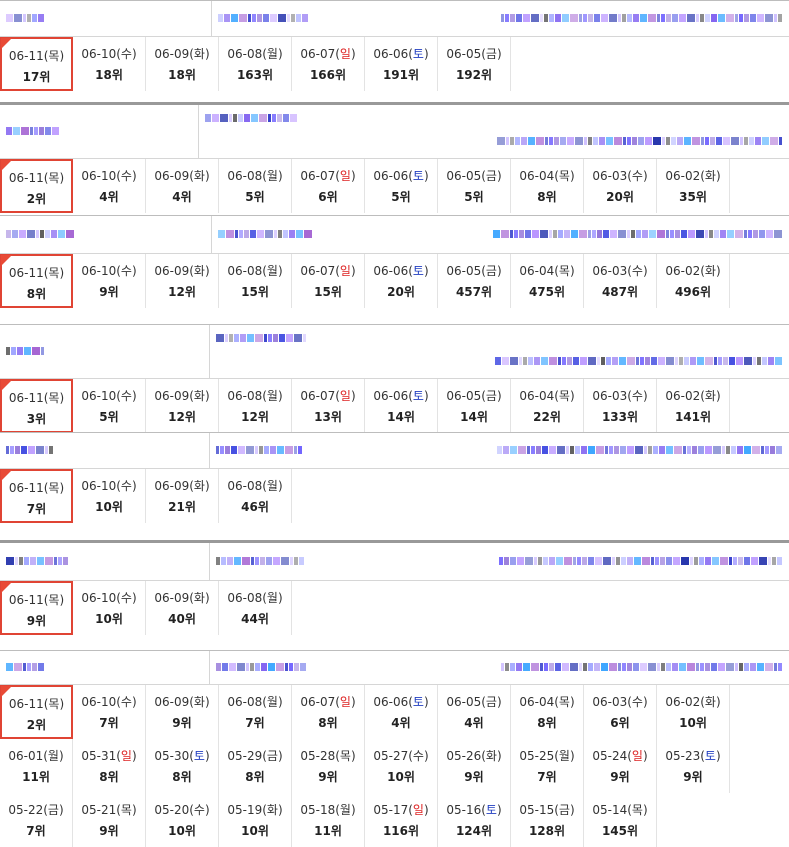  I want to click on rank-cell: 06-02(화) 496위, so click(693, 281).